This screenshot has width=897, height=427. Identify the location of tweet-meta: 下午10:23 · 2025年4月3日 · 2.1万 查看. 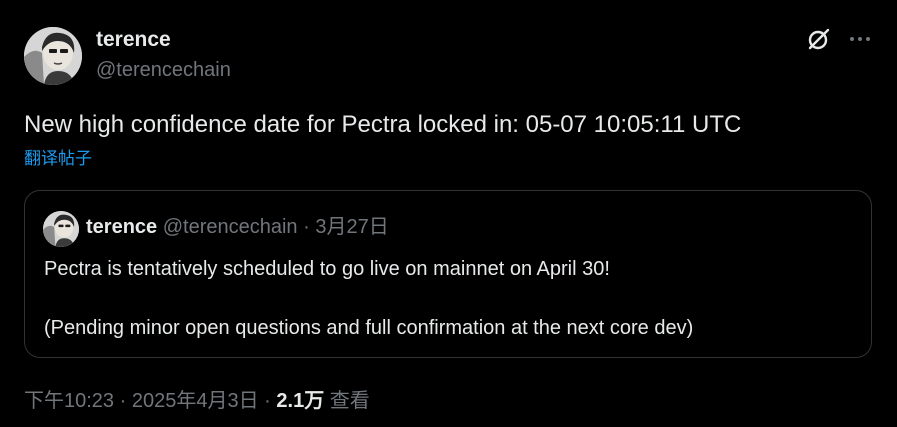
(197, 401).